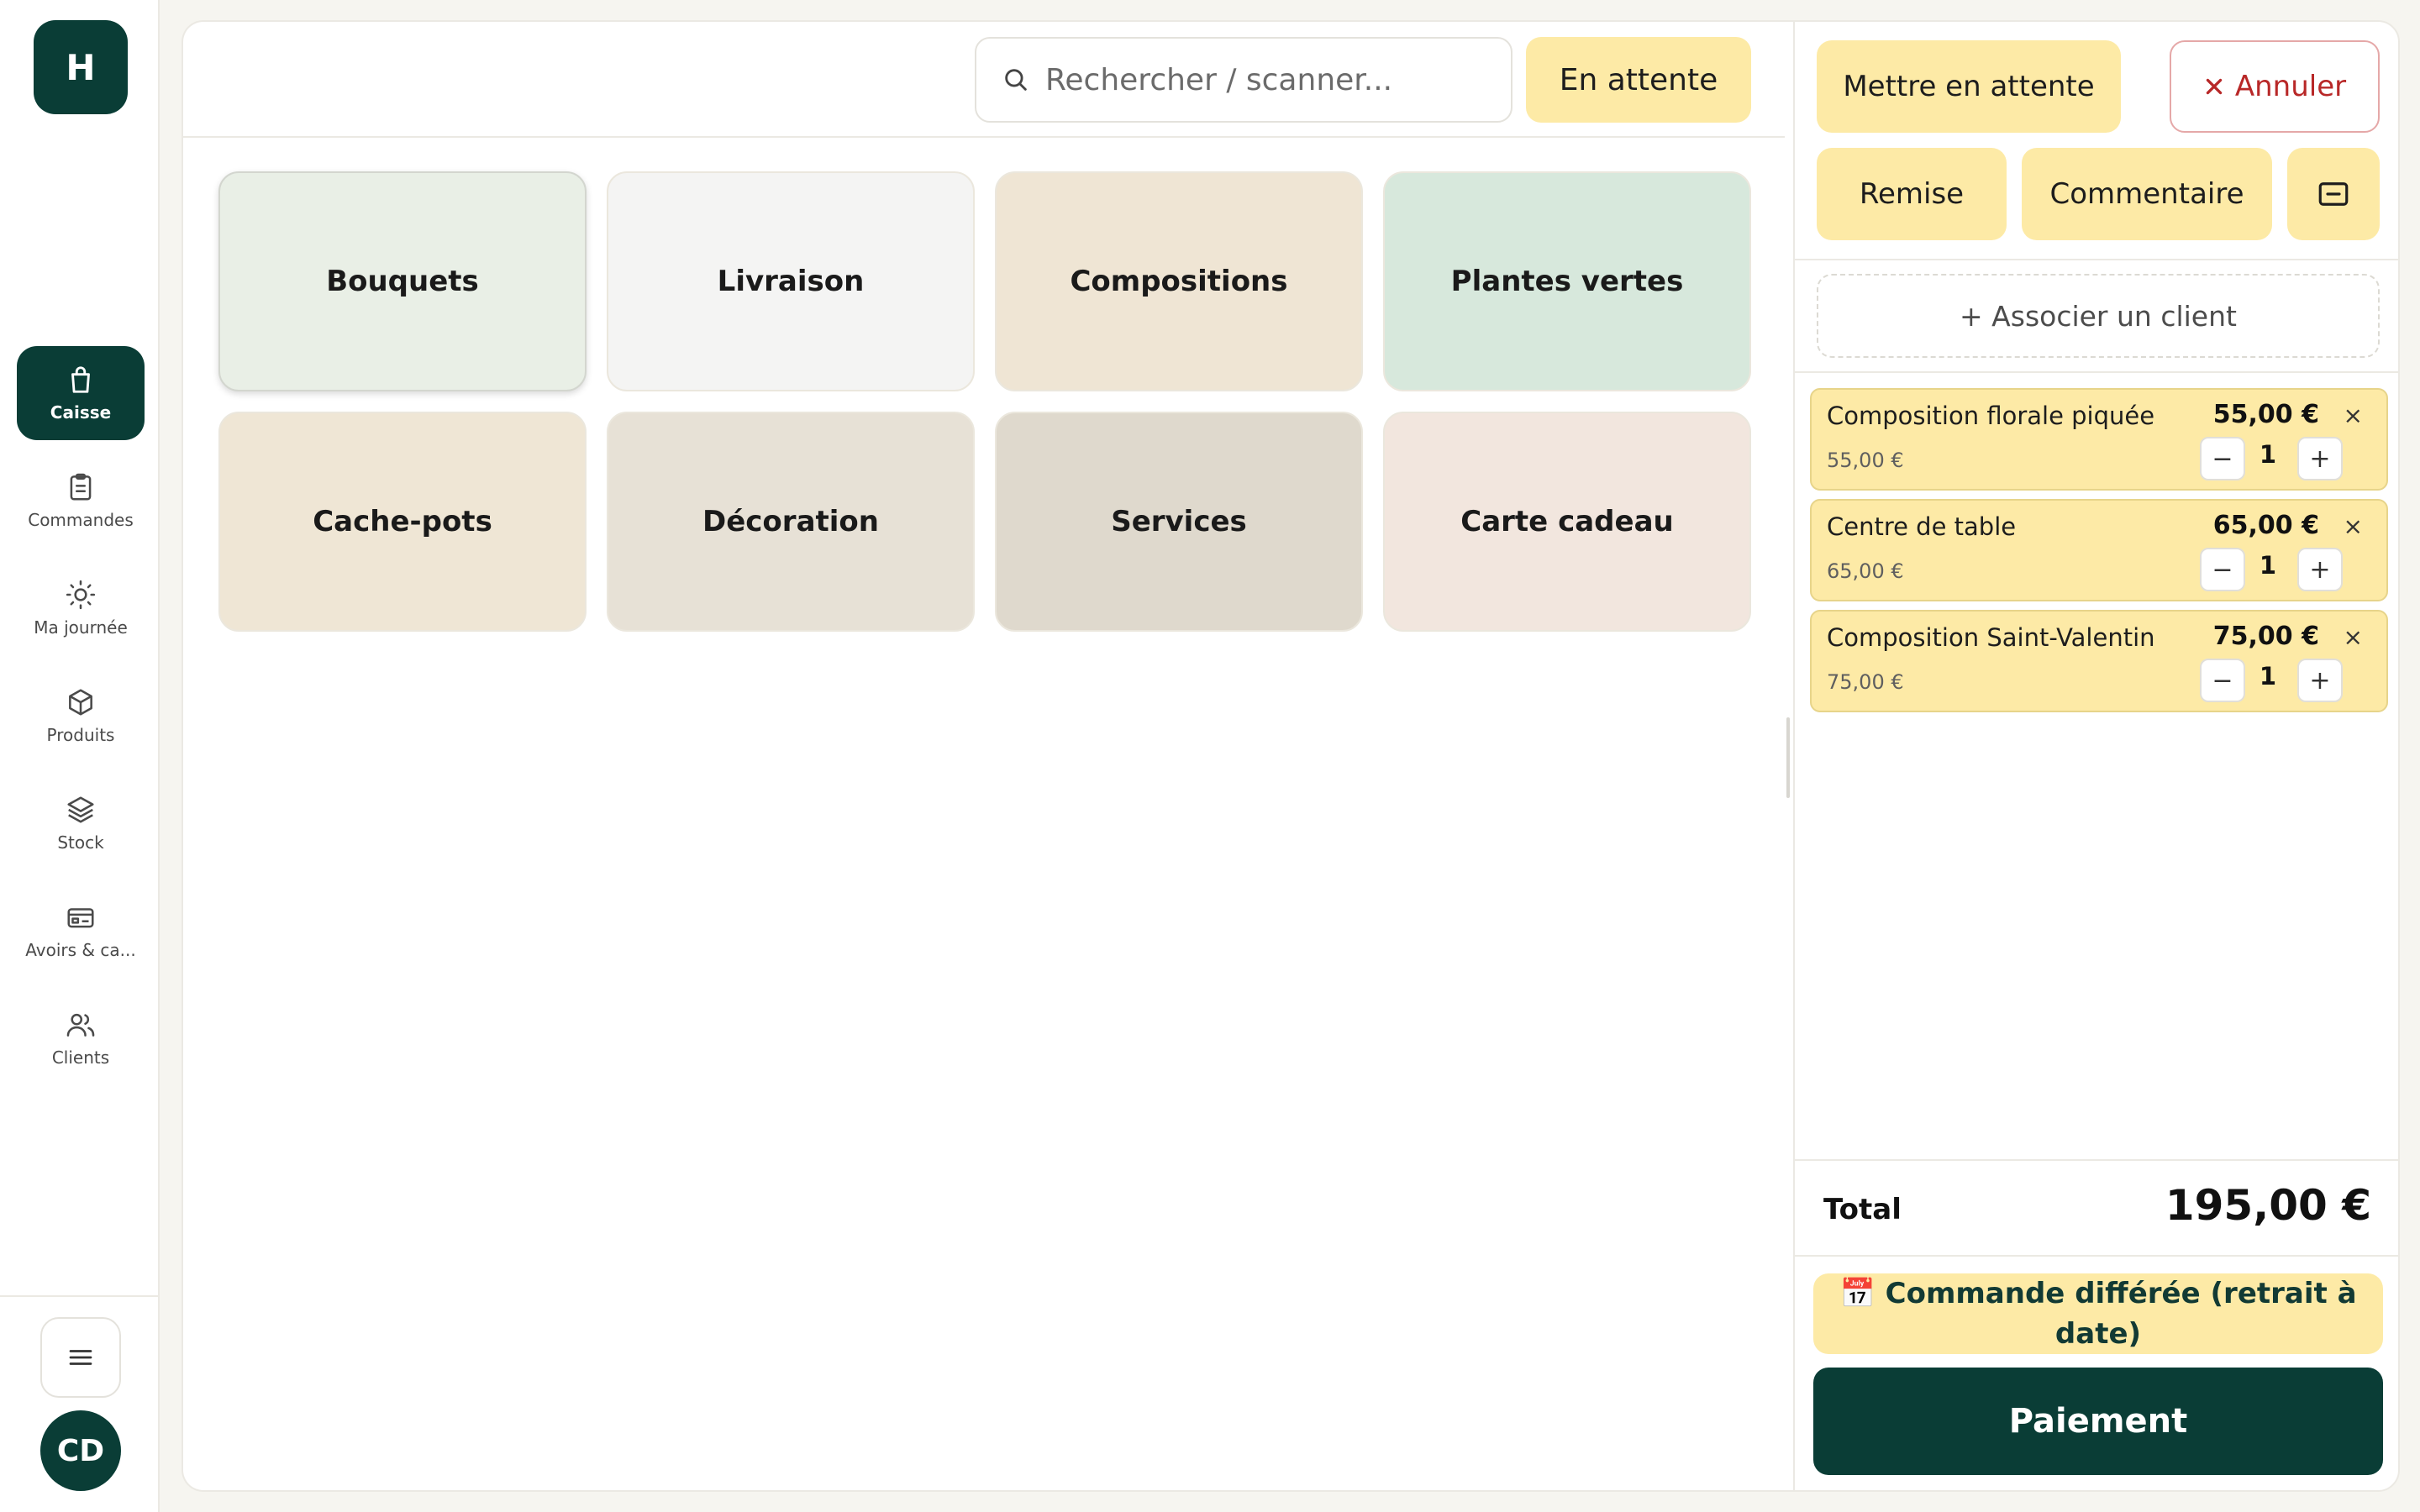 Image resolution: width=2420 pixels, height=1512 pixels. What do you see at coordinates (80, 702) in the screenshot?
I see `box-icon` at bounding box center [80, 702].